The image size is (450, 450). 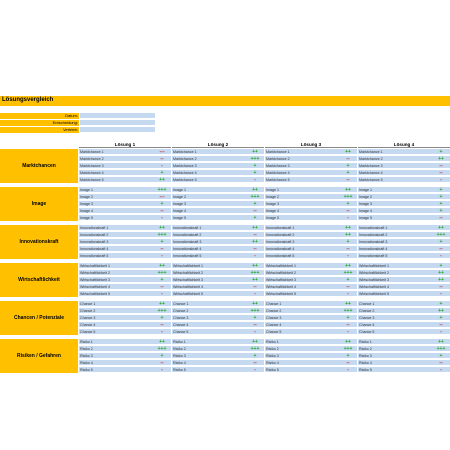 What do you see at coordinates (302, 218) in the screenshot?
I see `criterion-cell: Image 5` at bounding box center [302, 218].